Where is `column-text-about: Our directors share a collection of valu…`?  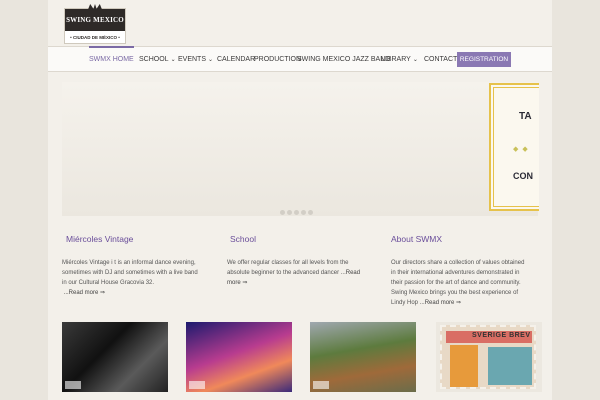
column-text-about: Our directors share a collection of valu… is located at coordinates (460, 283).